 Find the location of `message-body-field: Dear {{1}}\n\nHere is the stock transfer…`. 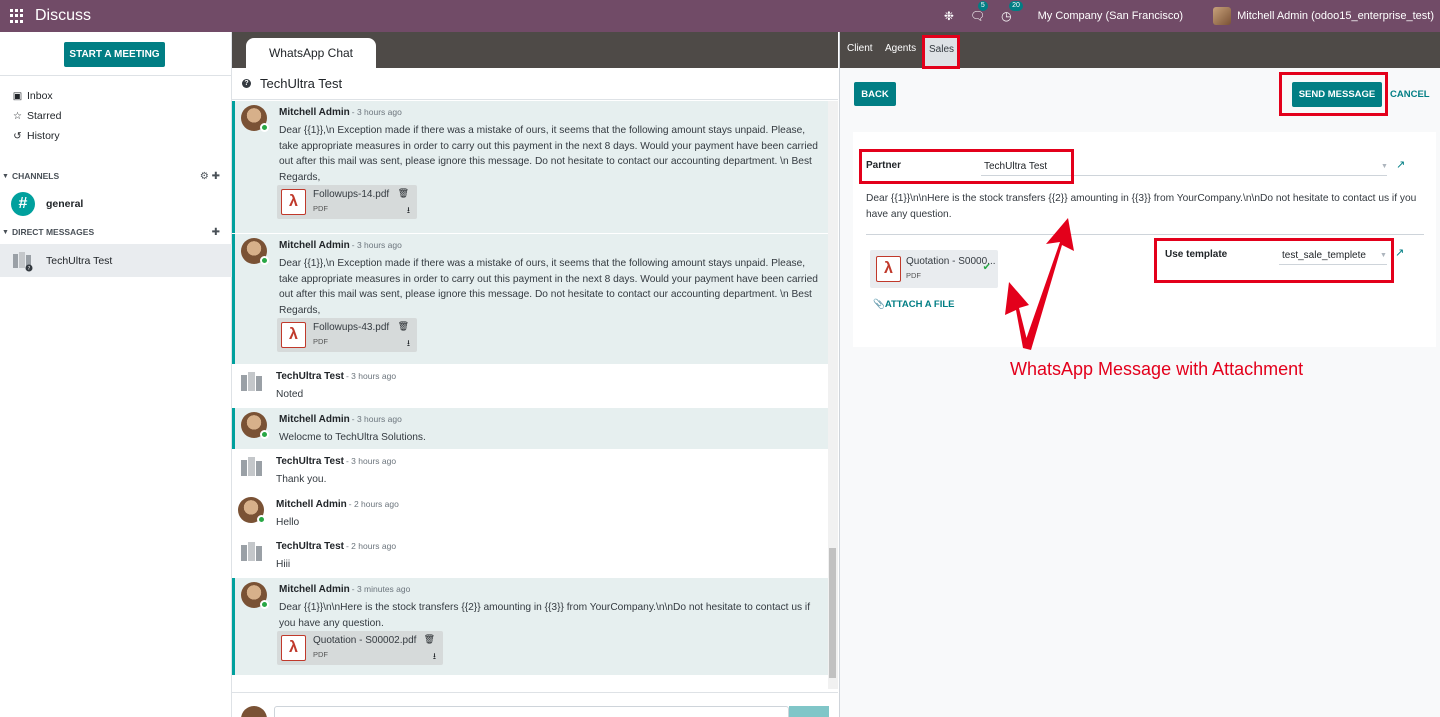

message-body-field: Dear {{1}}\n\nHere is the stock transfer… is located at coordinates (1149, 206).